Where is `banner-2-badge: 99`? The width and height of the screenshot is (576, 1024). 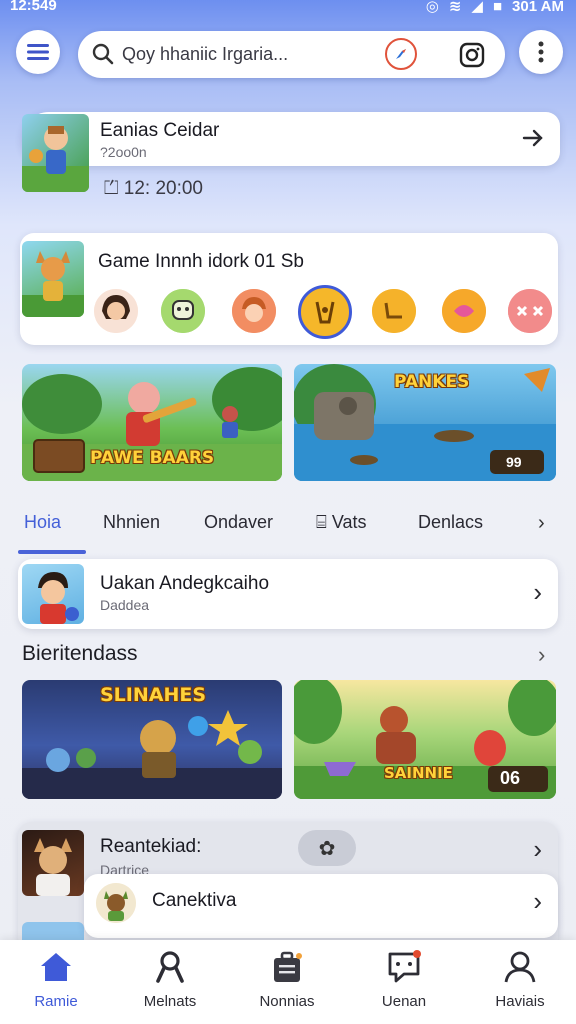 banner-2-badge: 99 is located at coordinates (514, 462).